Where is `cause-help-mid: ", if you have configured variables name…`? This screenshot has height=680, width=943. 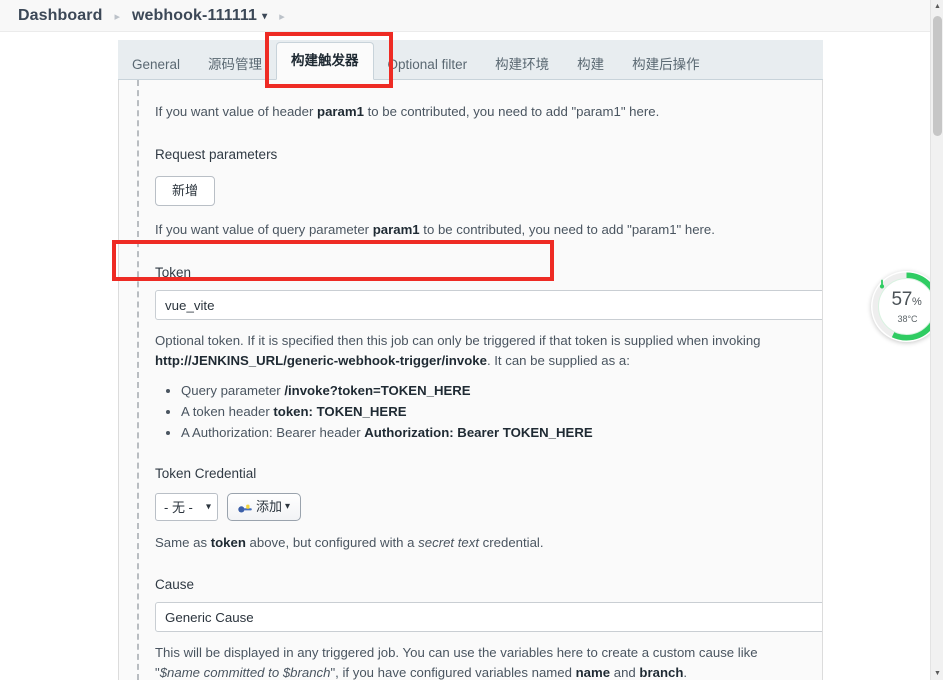
cause-help-mid: ", if you have configured variables name… is located at coordinates (453, 672).